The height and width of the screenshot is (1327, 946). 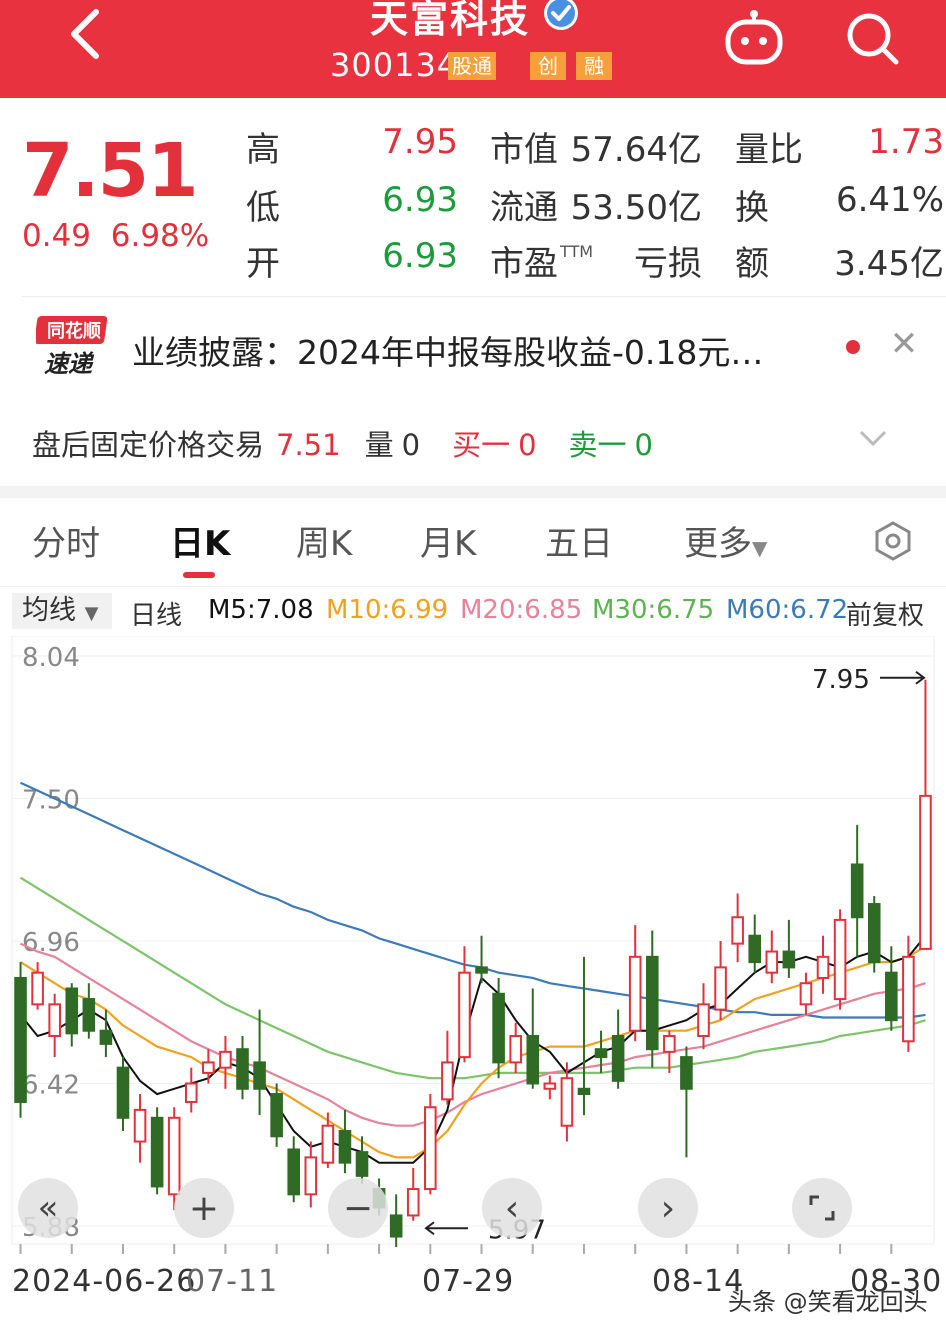 I want to click on tab-more: 更多▼, so click(x=725, y=540).